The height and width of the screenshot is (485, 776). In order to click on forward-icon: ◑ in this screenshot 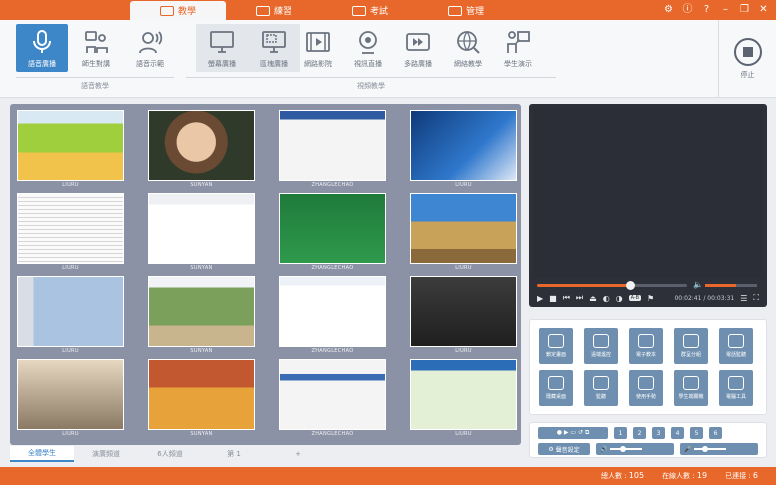, I will do `click(619, 298)`.